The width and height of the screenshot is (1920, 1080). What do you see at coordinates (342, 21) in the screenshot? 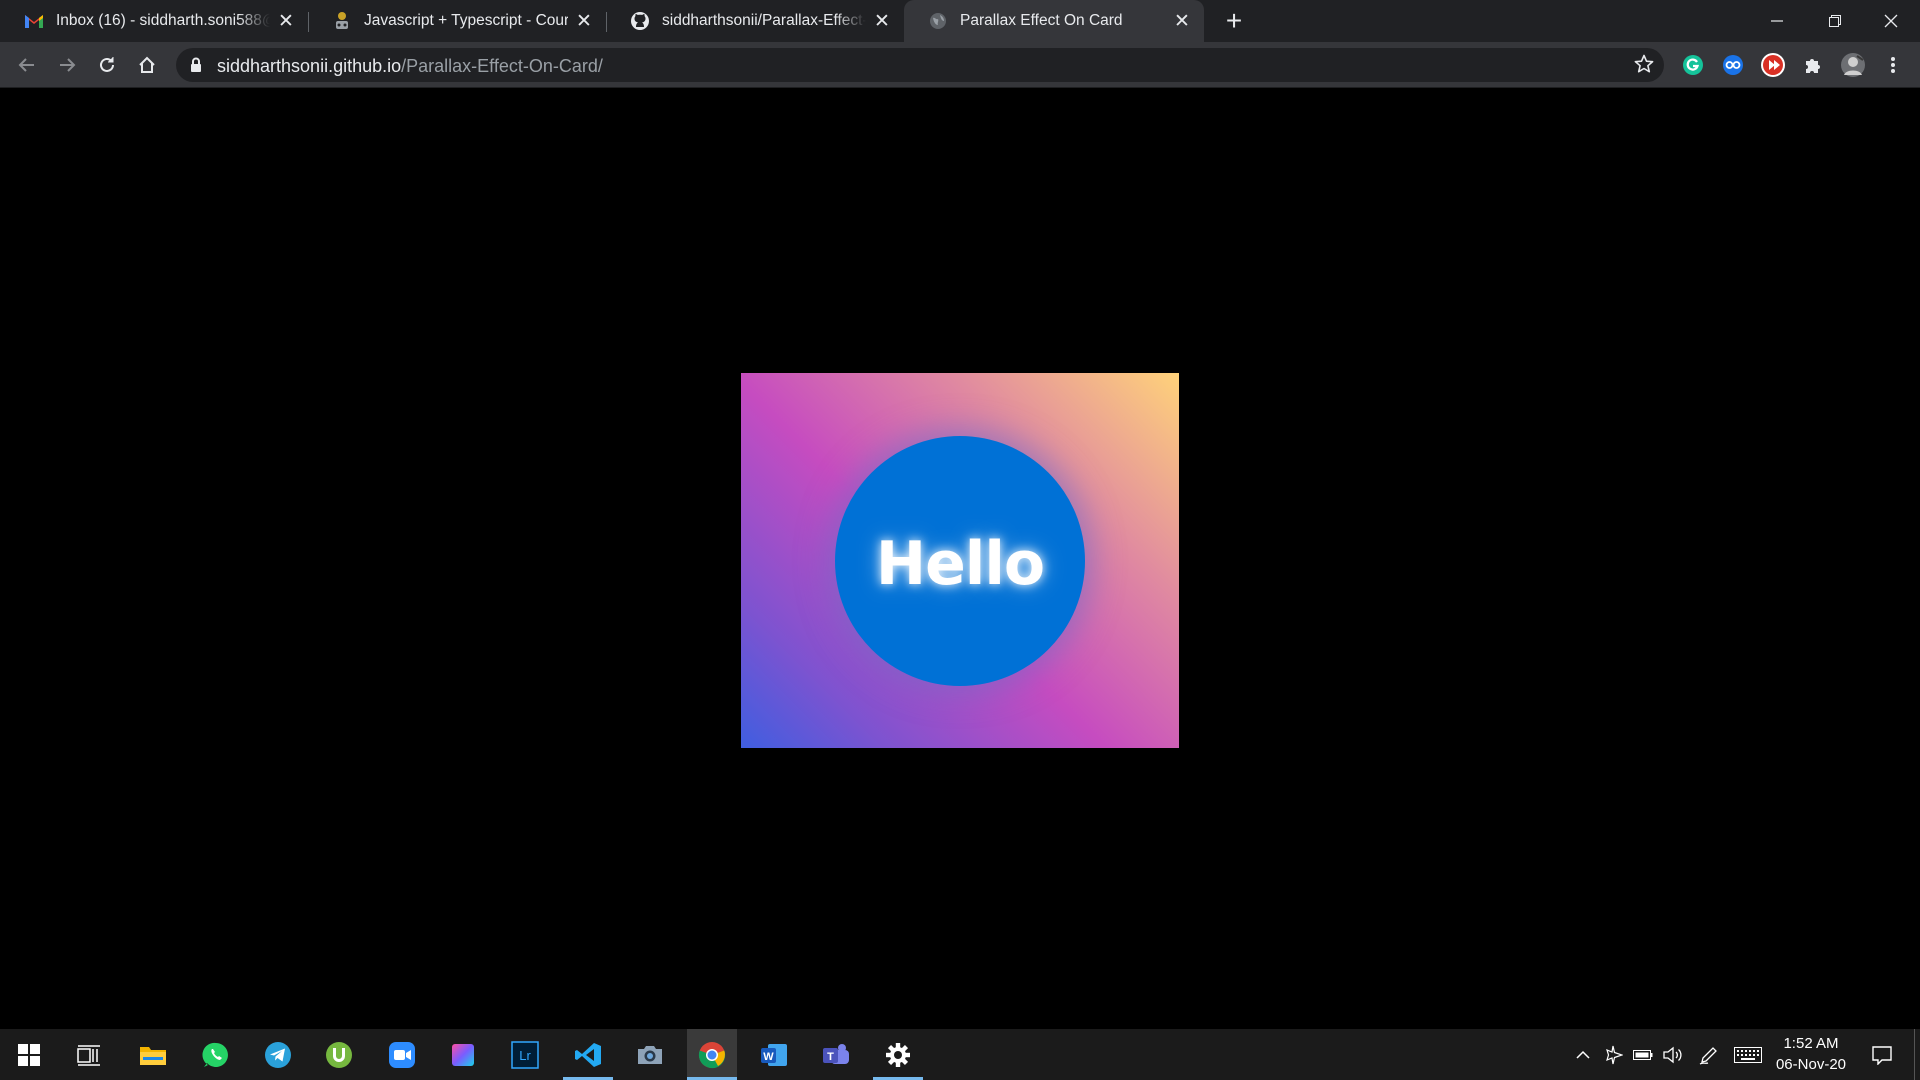
I see `course-icon` at bounding box center [342, 21].